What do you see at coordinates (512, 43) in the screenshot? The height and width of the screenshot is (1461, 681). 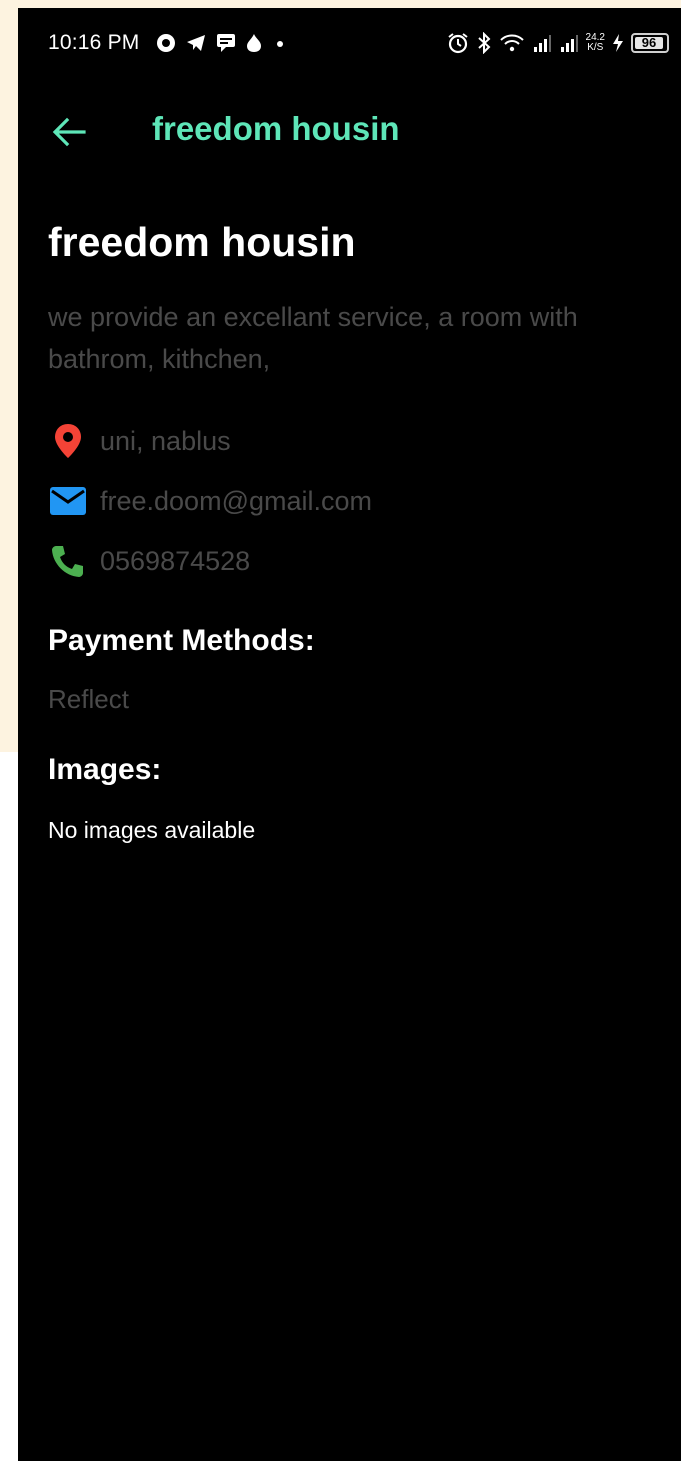 I see `wifi-icon` at bounding box center [512, 43].